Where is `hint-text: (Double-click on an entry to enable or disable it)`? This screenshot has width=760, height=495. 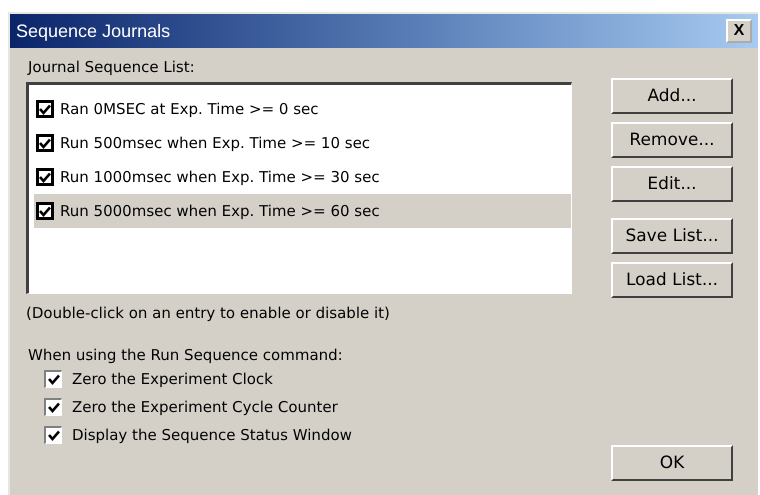 hint-text: (Double-click on an entry to enable or disable it) is located at coordinates (208, 313).